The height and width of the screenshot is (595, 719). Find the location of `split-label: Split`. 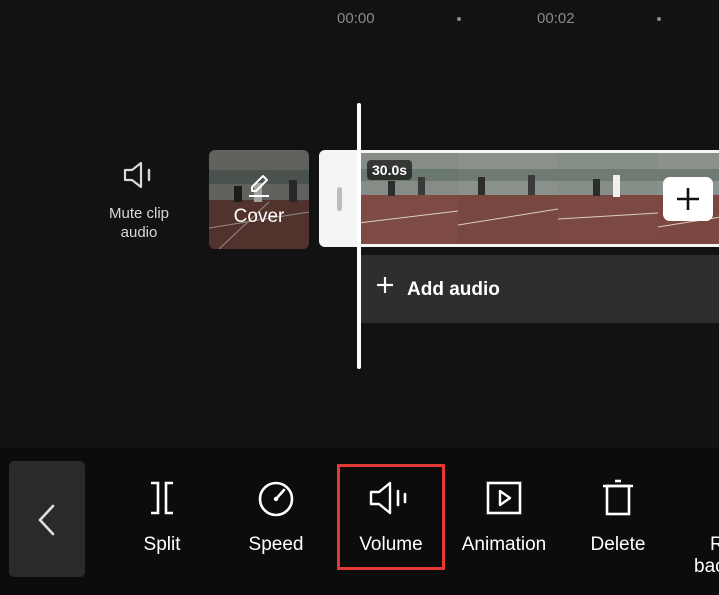

split-label: Split is located at coordinates (162, 544).